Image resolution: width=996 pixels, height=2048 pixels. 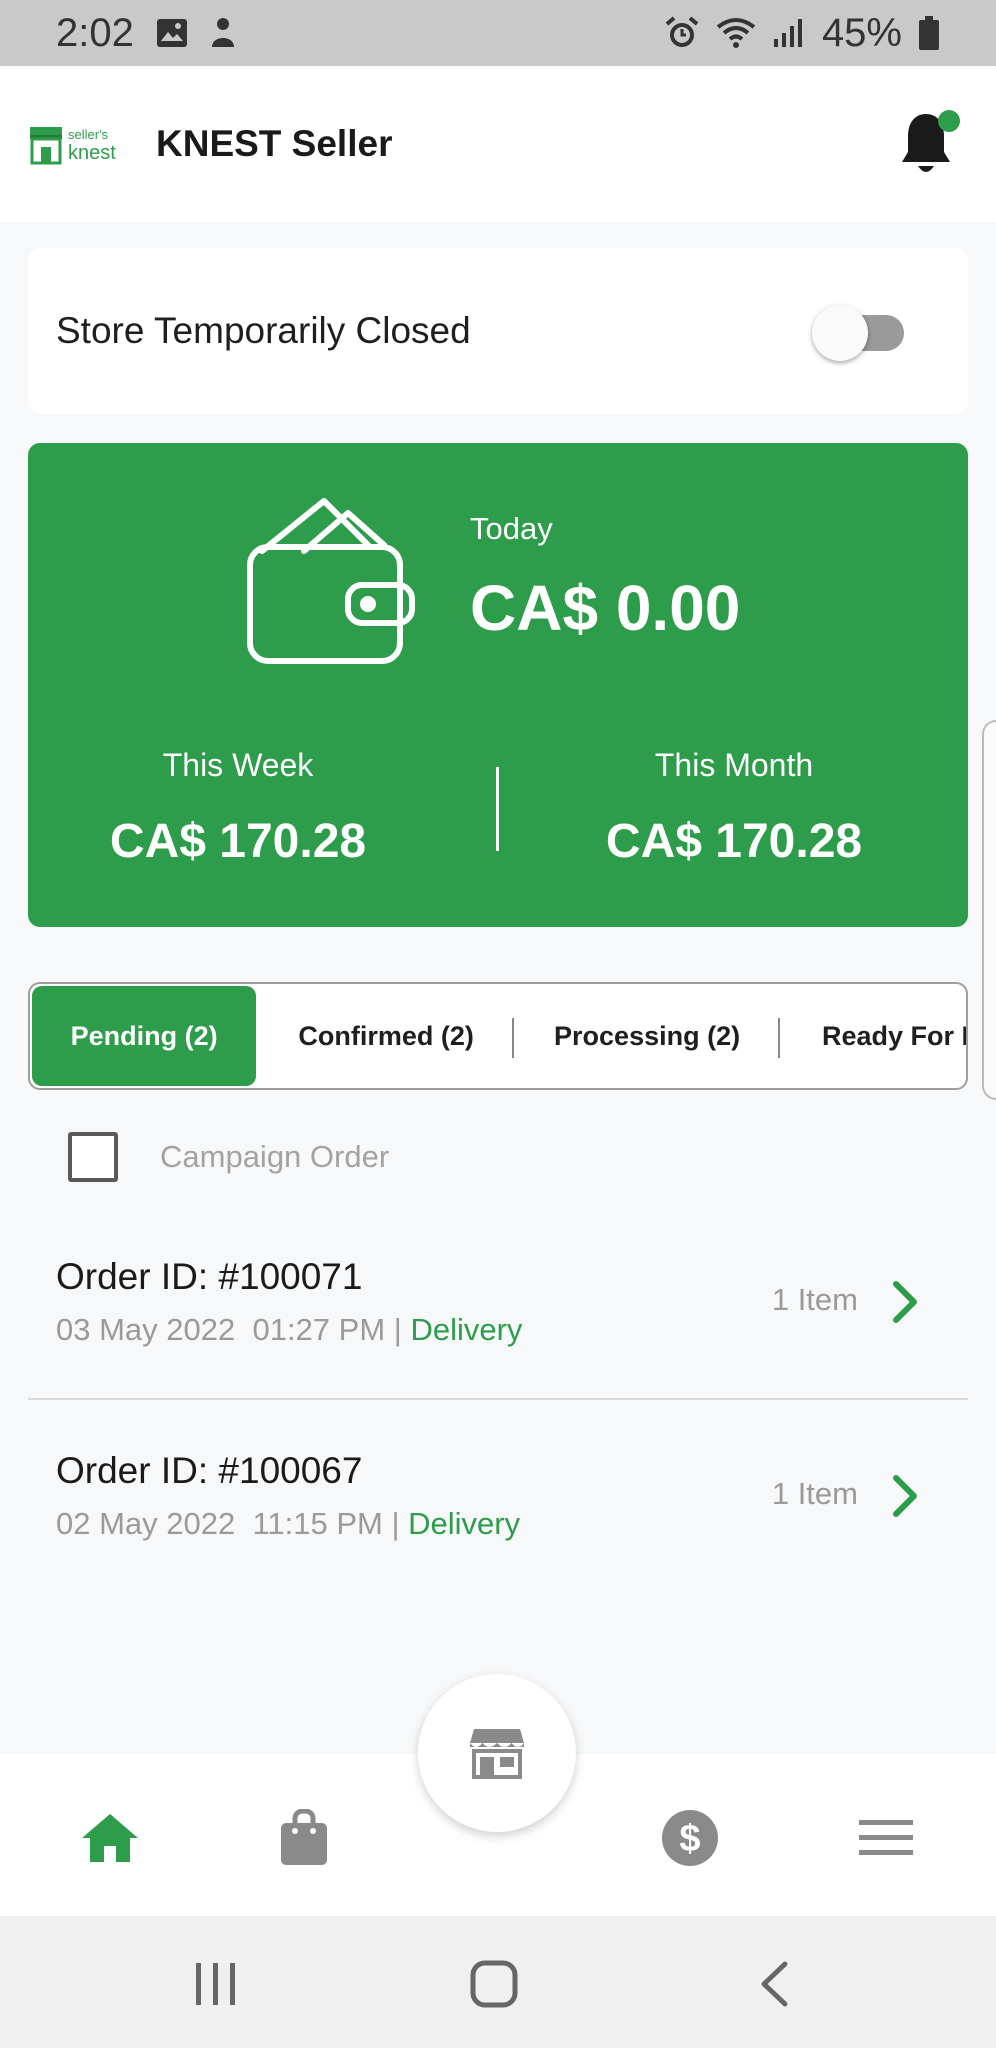 I want to click on store-icon, so click(x=497, y=1754).